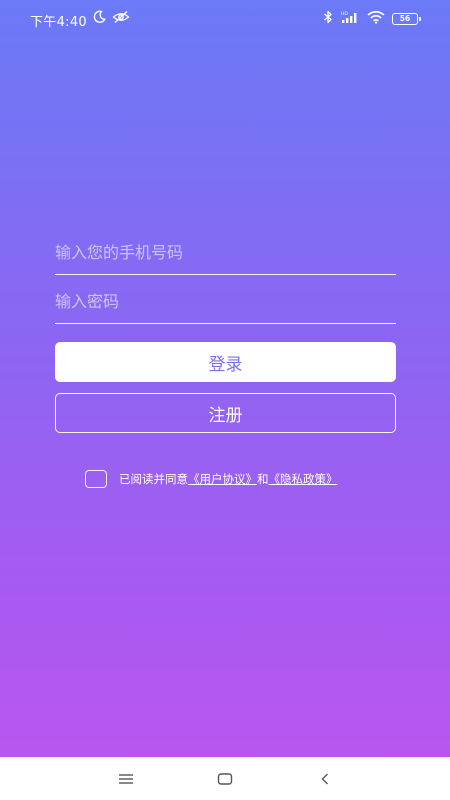 The width and height of the screenshot is (450, 800). Describe the element at coordinates (225, 19) in the screenshot. I see `status-bar: 下午4:40 HD 56` at that location.